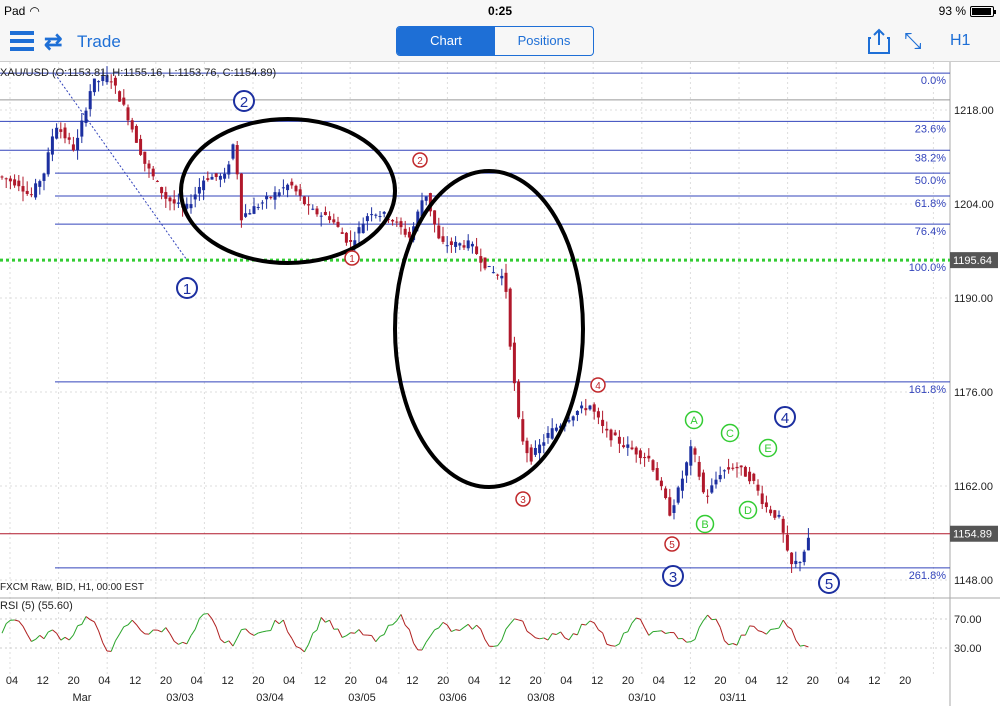 This screenshot has height=706, width=1000. I want to click on collapse-icon: ⤡, so click(913, 41).